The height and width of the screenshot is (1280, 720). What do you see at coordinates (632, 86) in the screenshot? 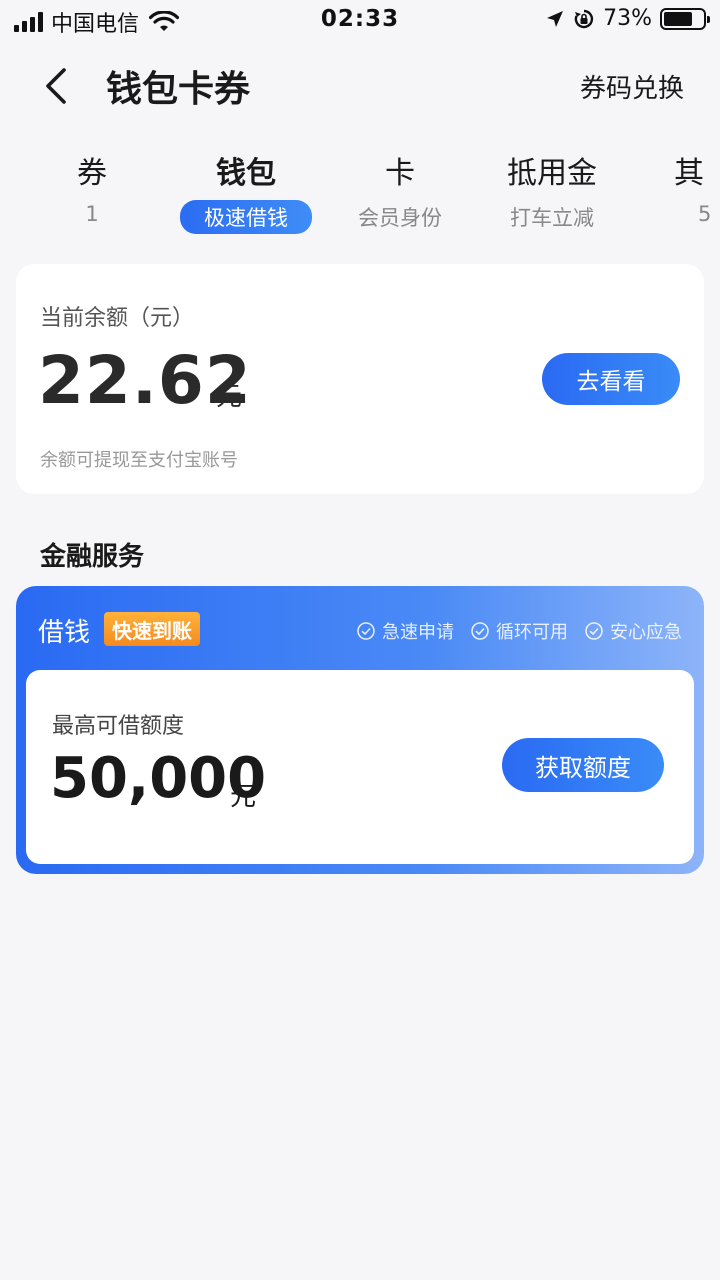
I see `redeem-code-button: 券码兑换` at bounding box center [632, 86].